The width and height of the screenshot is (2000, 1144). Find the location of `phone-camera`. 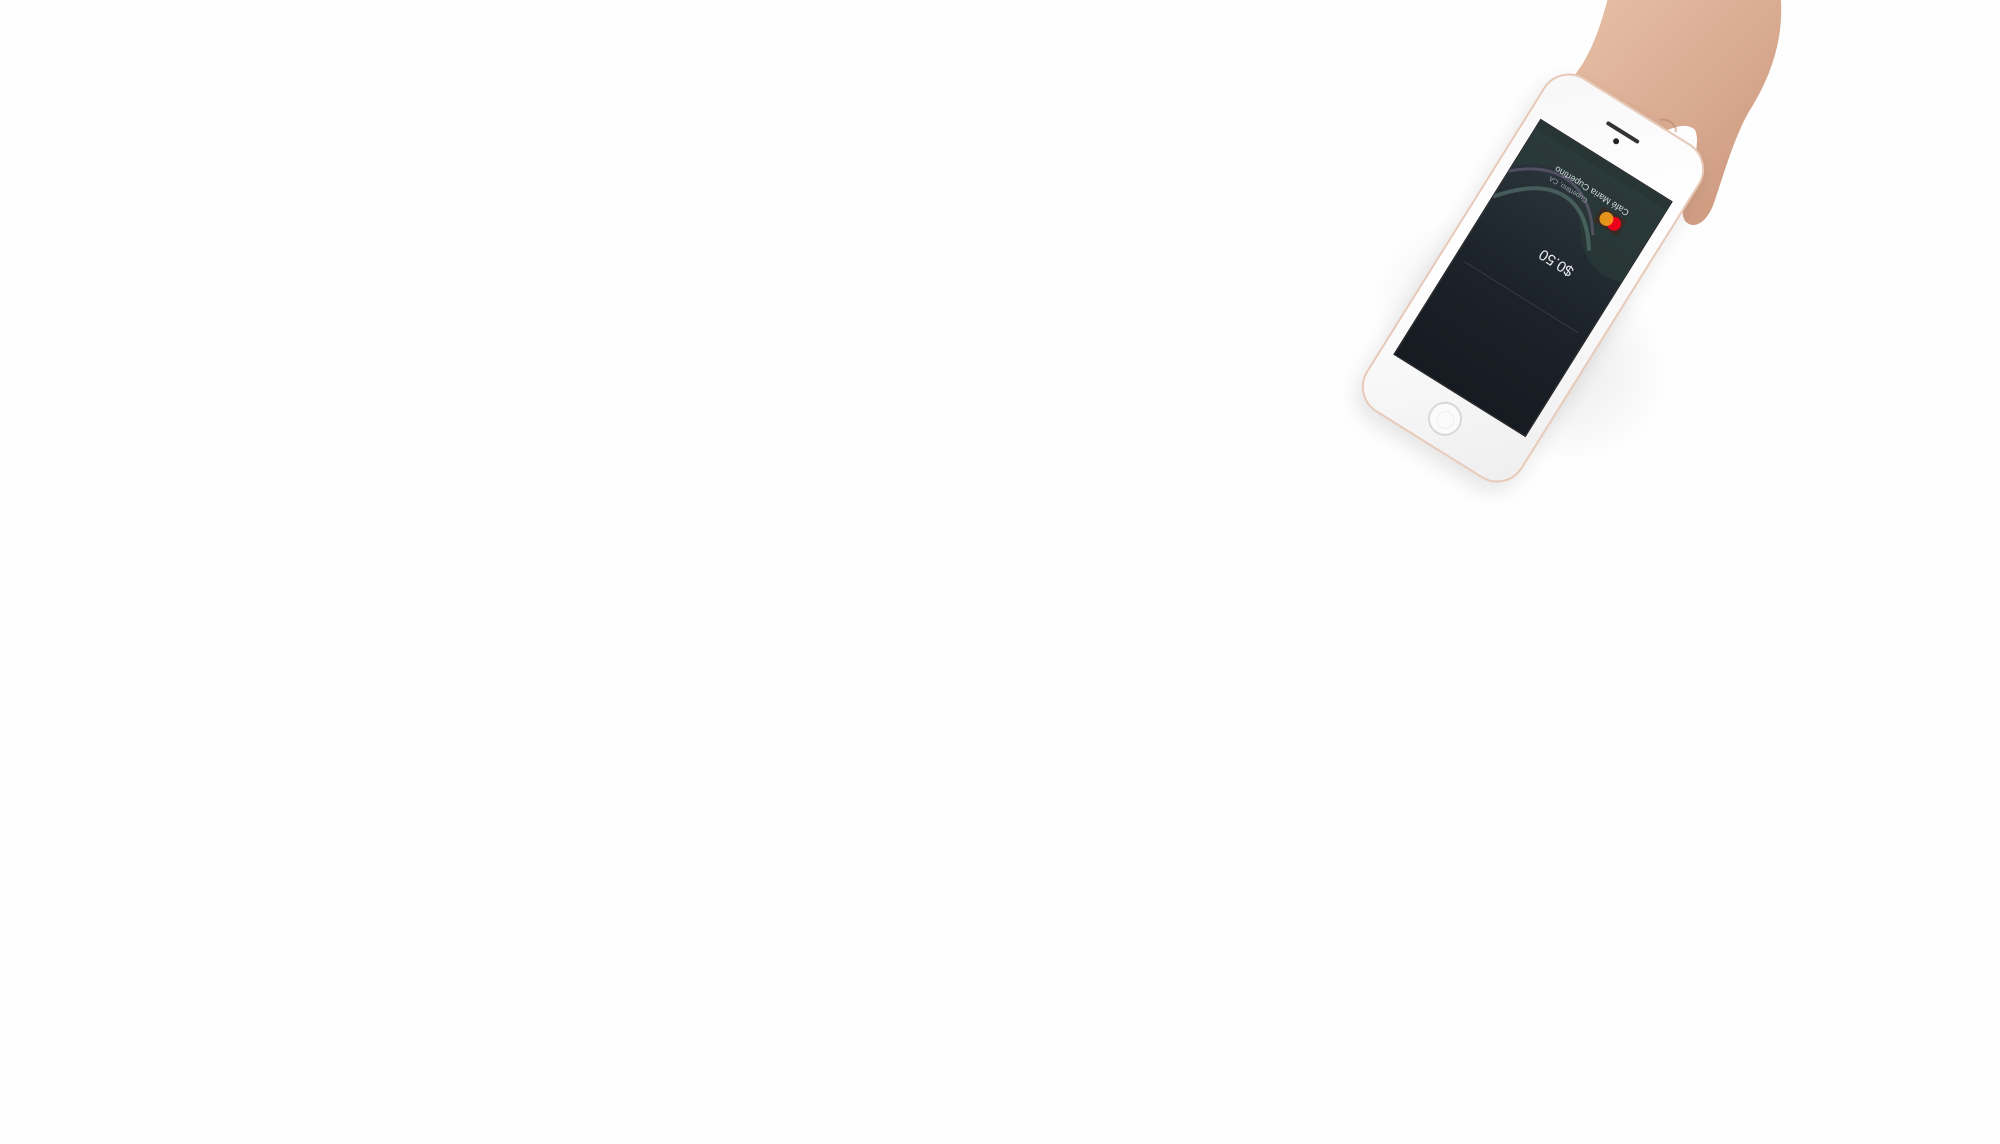

phone-camera is located at coordinates (1616, 141).